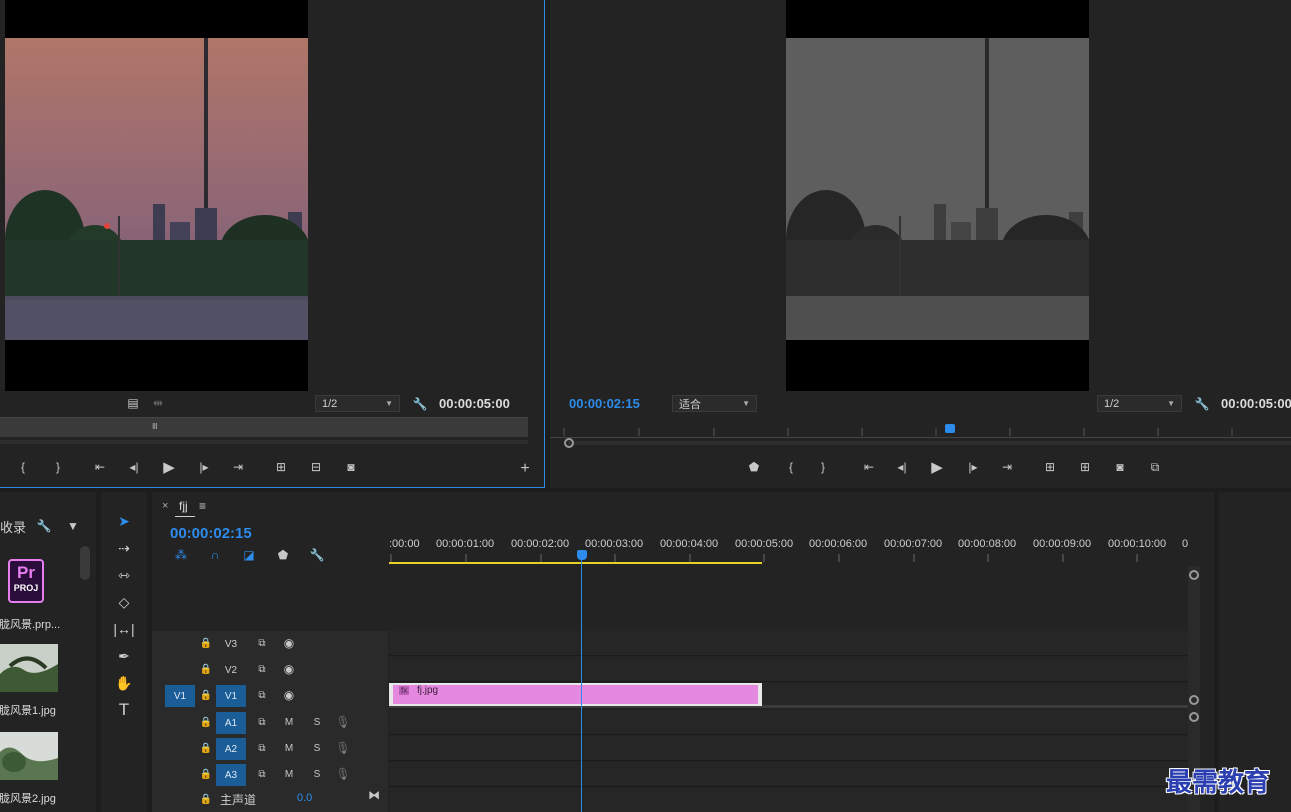 The image size is (1291, 812). What do you see at coordinates (670, 774) in the screenshot?
I see `audio-track-a3: 🔒 A3 ⧉ M S 🎙` at bounding box center [670, 774].